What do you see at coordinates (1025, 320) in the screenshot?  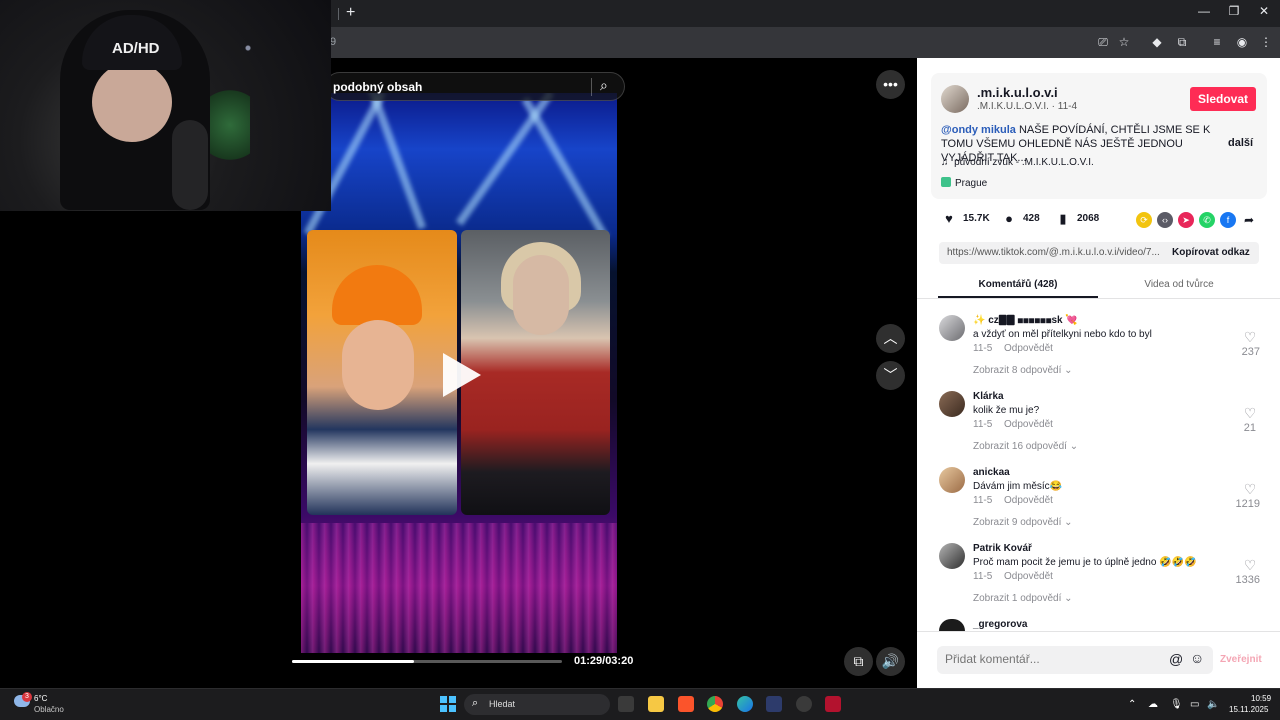 I see `comment-author: ✨ cz🀫🀫 ◼◼◼◼◼◼sk 💘` at bounding box center [1025, 320].